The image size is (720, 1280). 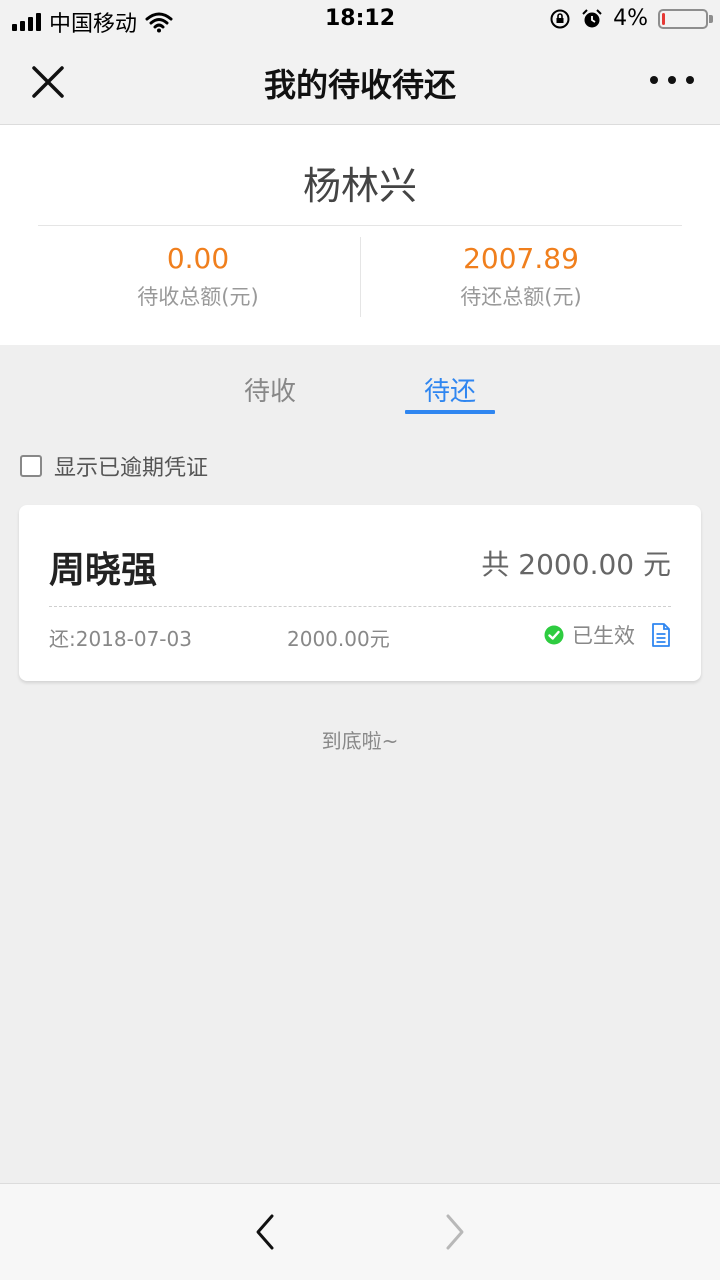 What do you see at coordinates (711, 18) in the screenshot?
I see `battery-cap` at bounding box center [711, 18].